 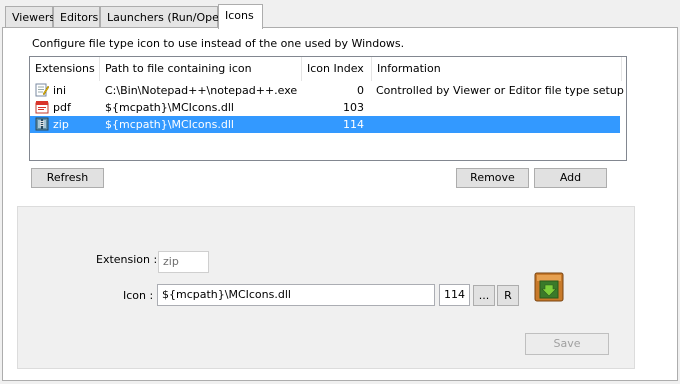 I want to click on tab-icons: Icons, so click(x=240, y=16).